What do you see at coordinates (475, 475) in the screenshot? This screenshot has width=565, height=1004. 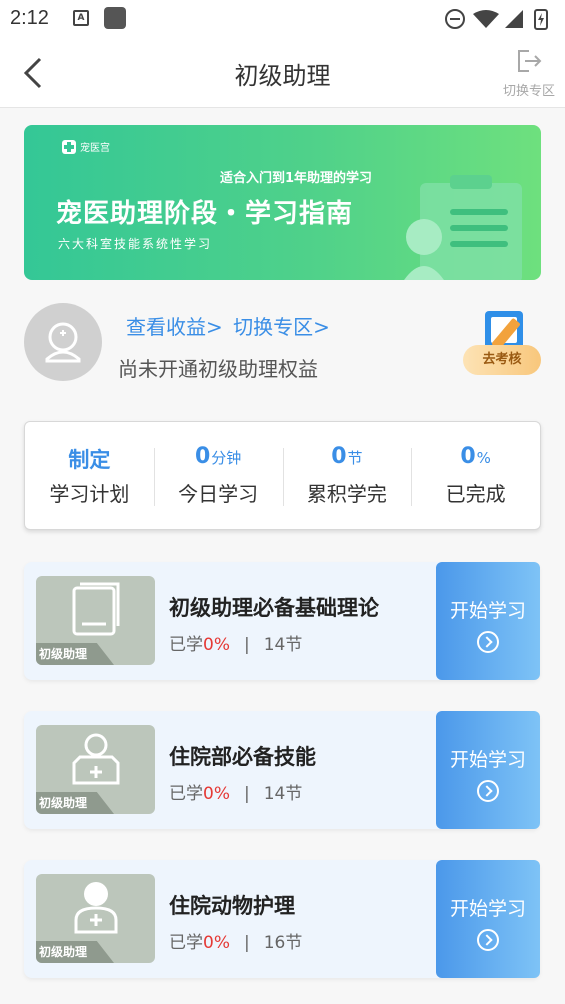 I see `stat-completion: 0% 已完成` at bounding box center [475, 475].